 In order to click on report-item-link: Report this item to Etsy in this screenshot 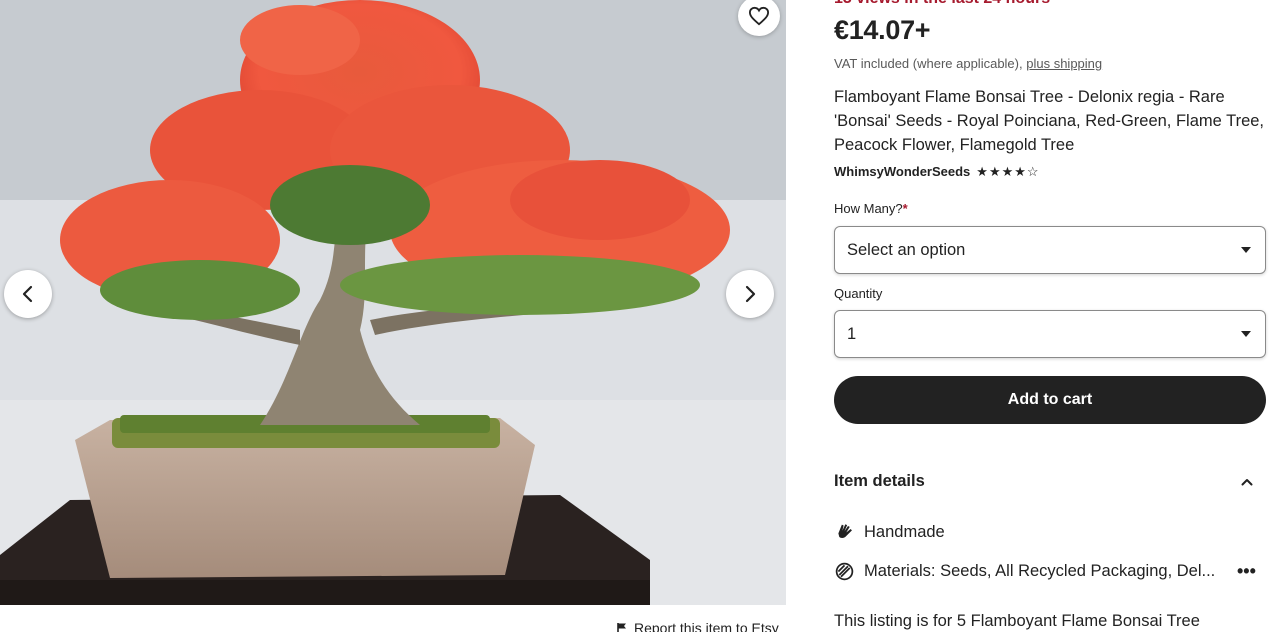, I will do `click(697, 626)`.